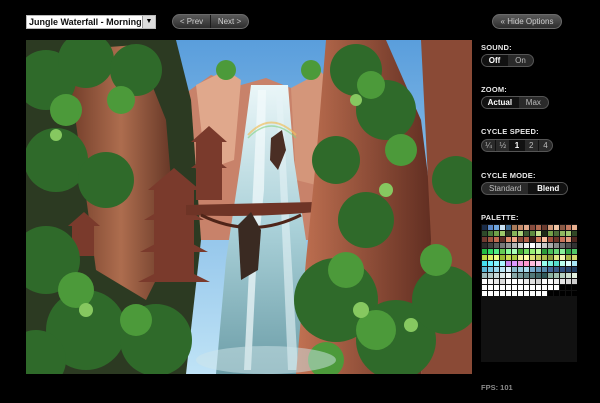 The image size is (600, 403). Describe the element at coordinates (494, 60) in the screenshot. I see `sound-off-option: Off` at that location.